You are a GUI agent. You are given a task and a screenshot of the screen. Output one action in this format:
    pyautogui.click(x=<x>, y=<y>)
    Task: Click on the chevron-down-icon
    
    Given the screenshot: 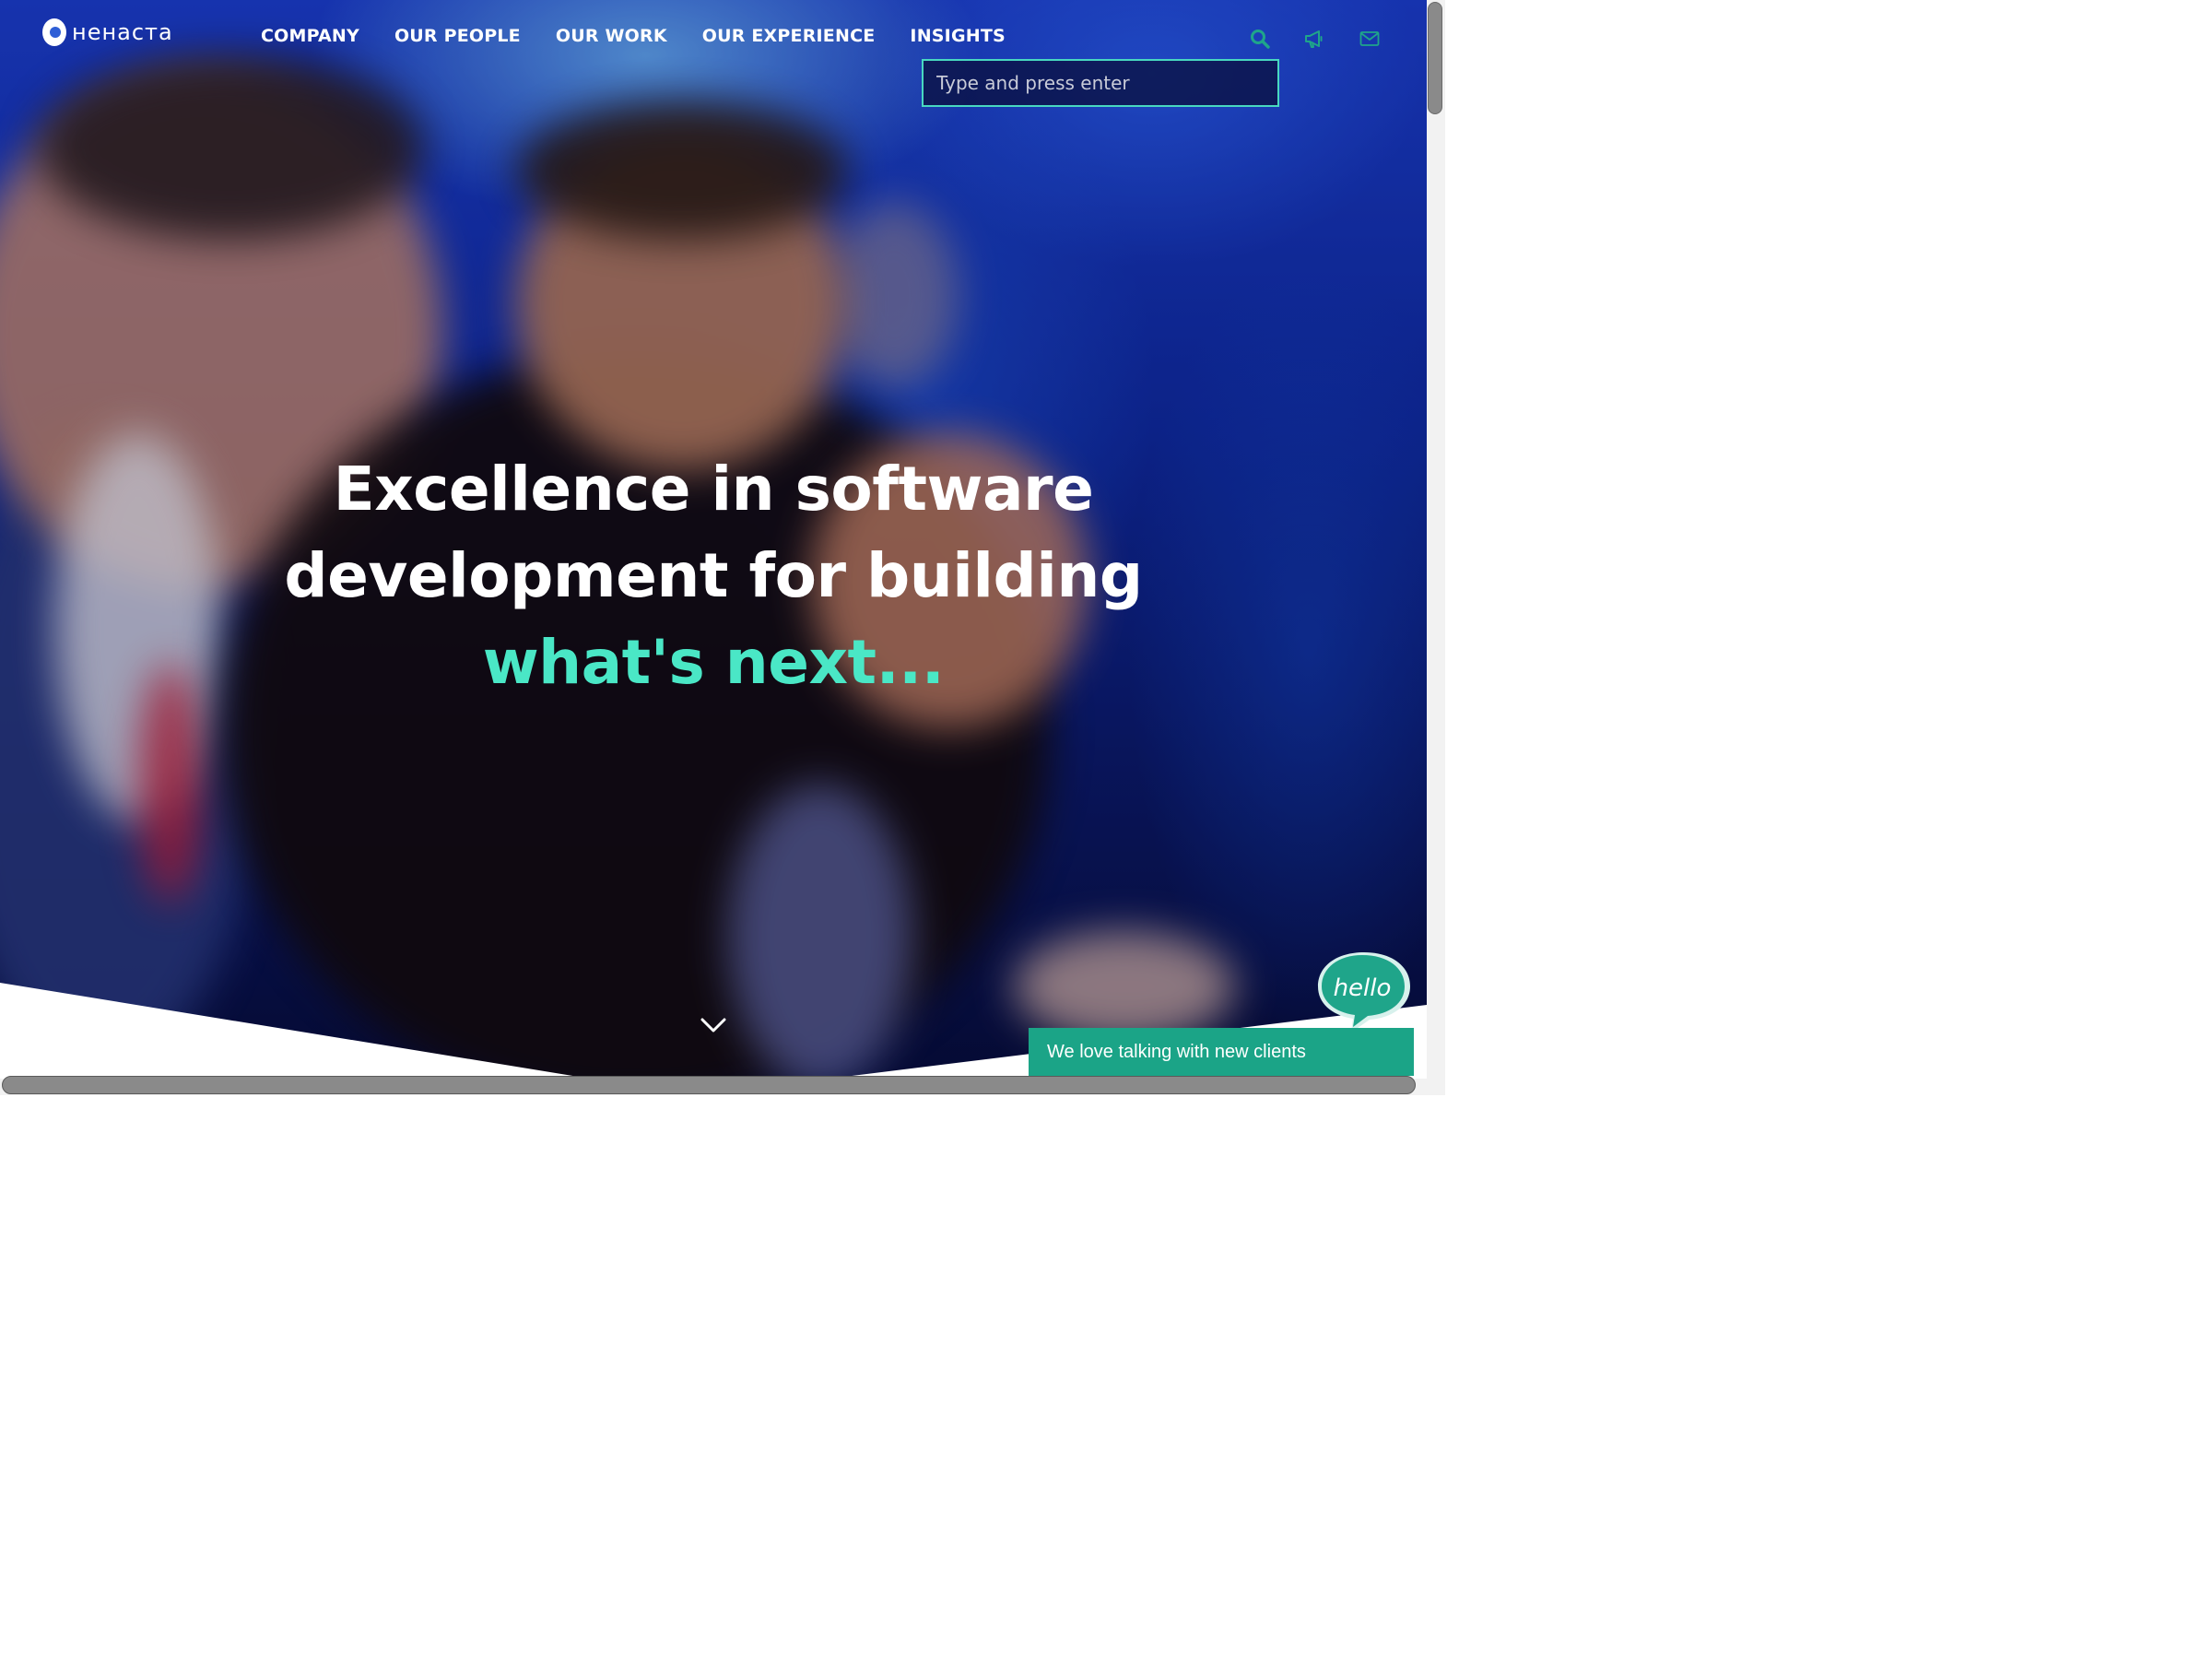 What is the action you would take?
    pyautogui.click(x=713, y=1025)
    